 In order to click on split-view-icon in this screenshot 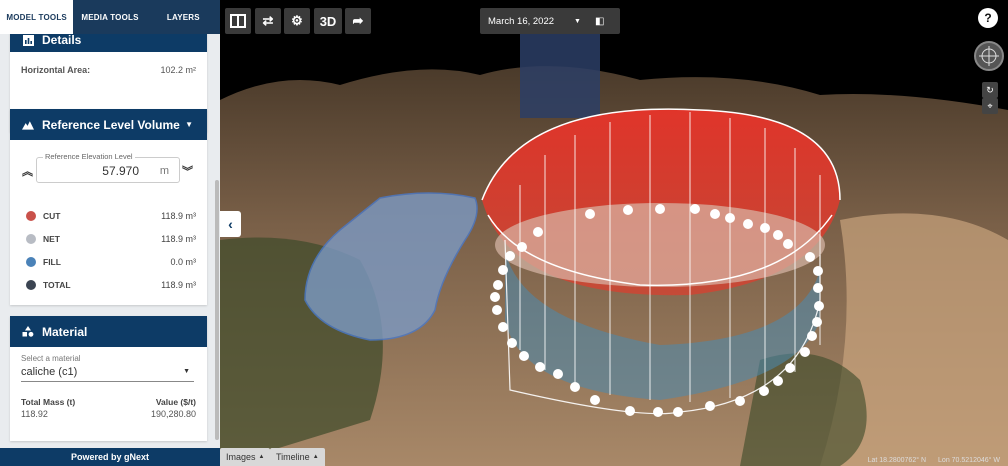, I will do `click(238, 21)`.